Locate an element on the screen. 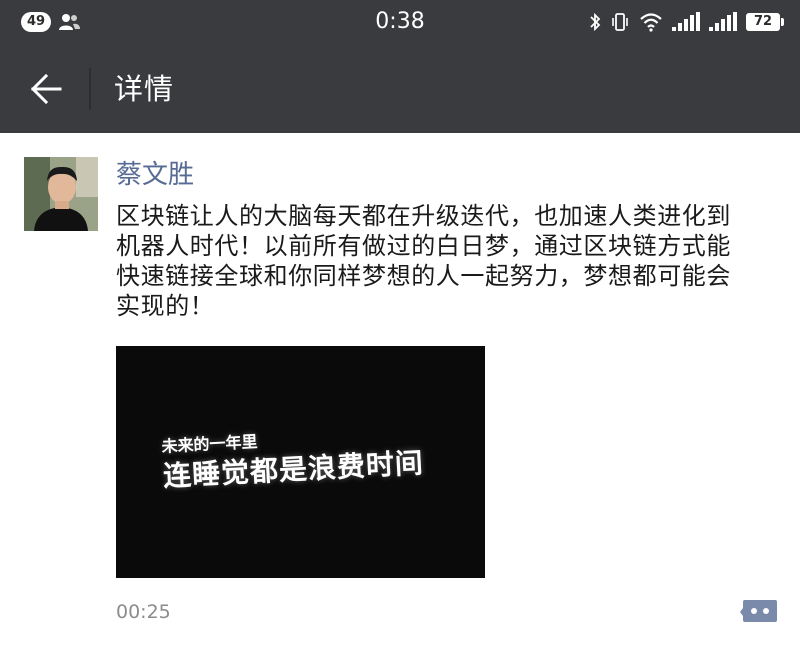 This screenshot has height=654, width=800. battery-level: 72 is located at coordinates (765, 22).